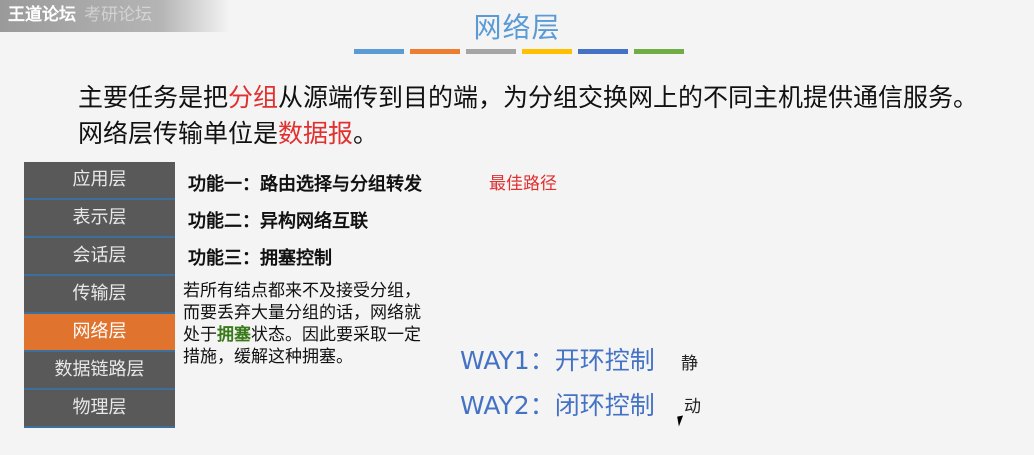 This screenshot has width=1034, height=455. What do you see at coordinates (689, 364) in the screenshot?
I see `way-open-loop-note: 静` at bounding box center [689, 364].